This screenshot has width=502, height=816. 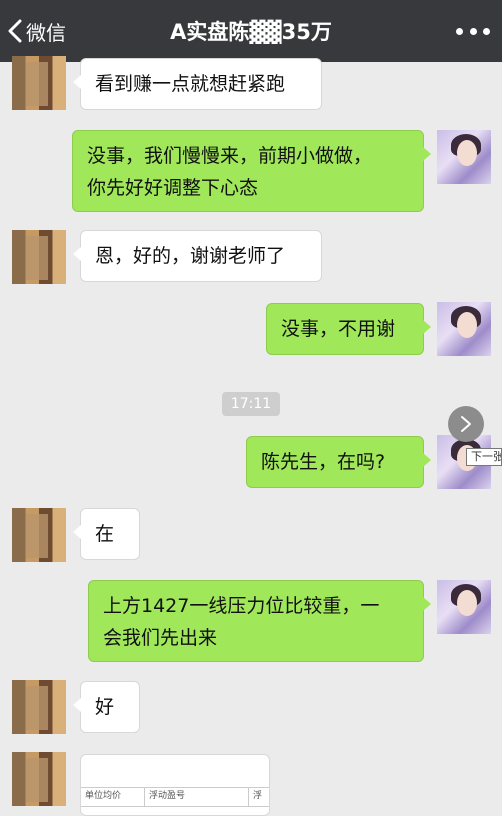 I want to click on table-header-row: 单位均价 浮动盈号 浮, so click(x=175, y=797).